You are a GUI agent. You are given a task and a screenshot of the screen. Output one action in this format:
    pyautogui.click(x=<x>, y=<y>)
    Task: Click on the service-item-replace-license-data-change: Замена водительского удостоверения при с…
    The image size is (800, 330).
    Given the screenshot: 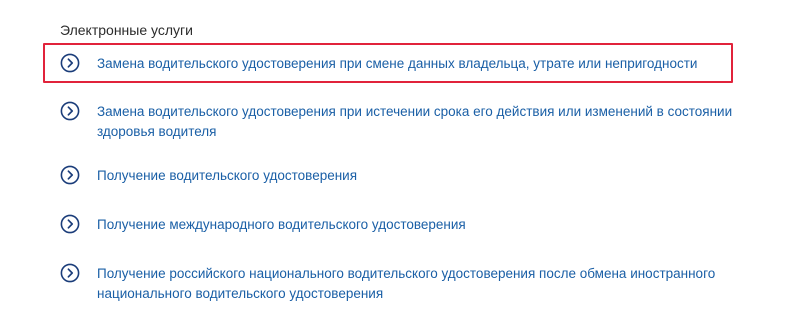 What is the action you would take?
    pyautogui.click(x=398, y=63)
    